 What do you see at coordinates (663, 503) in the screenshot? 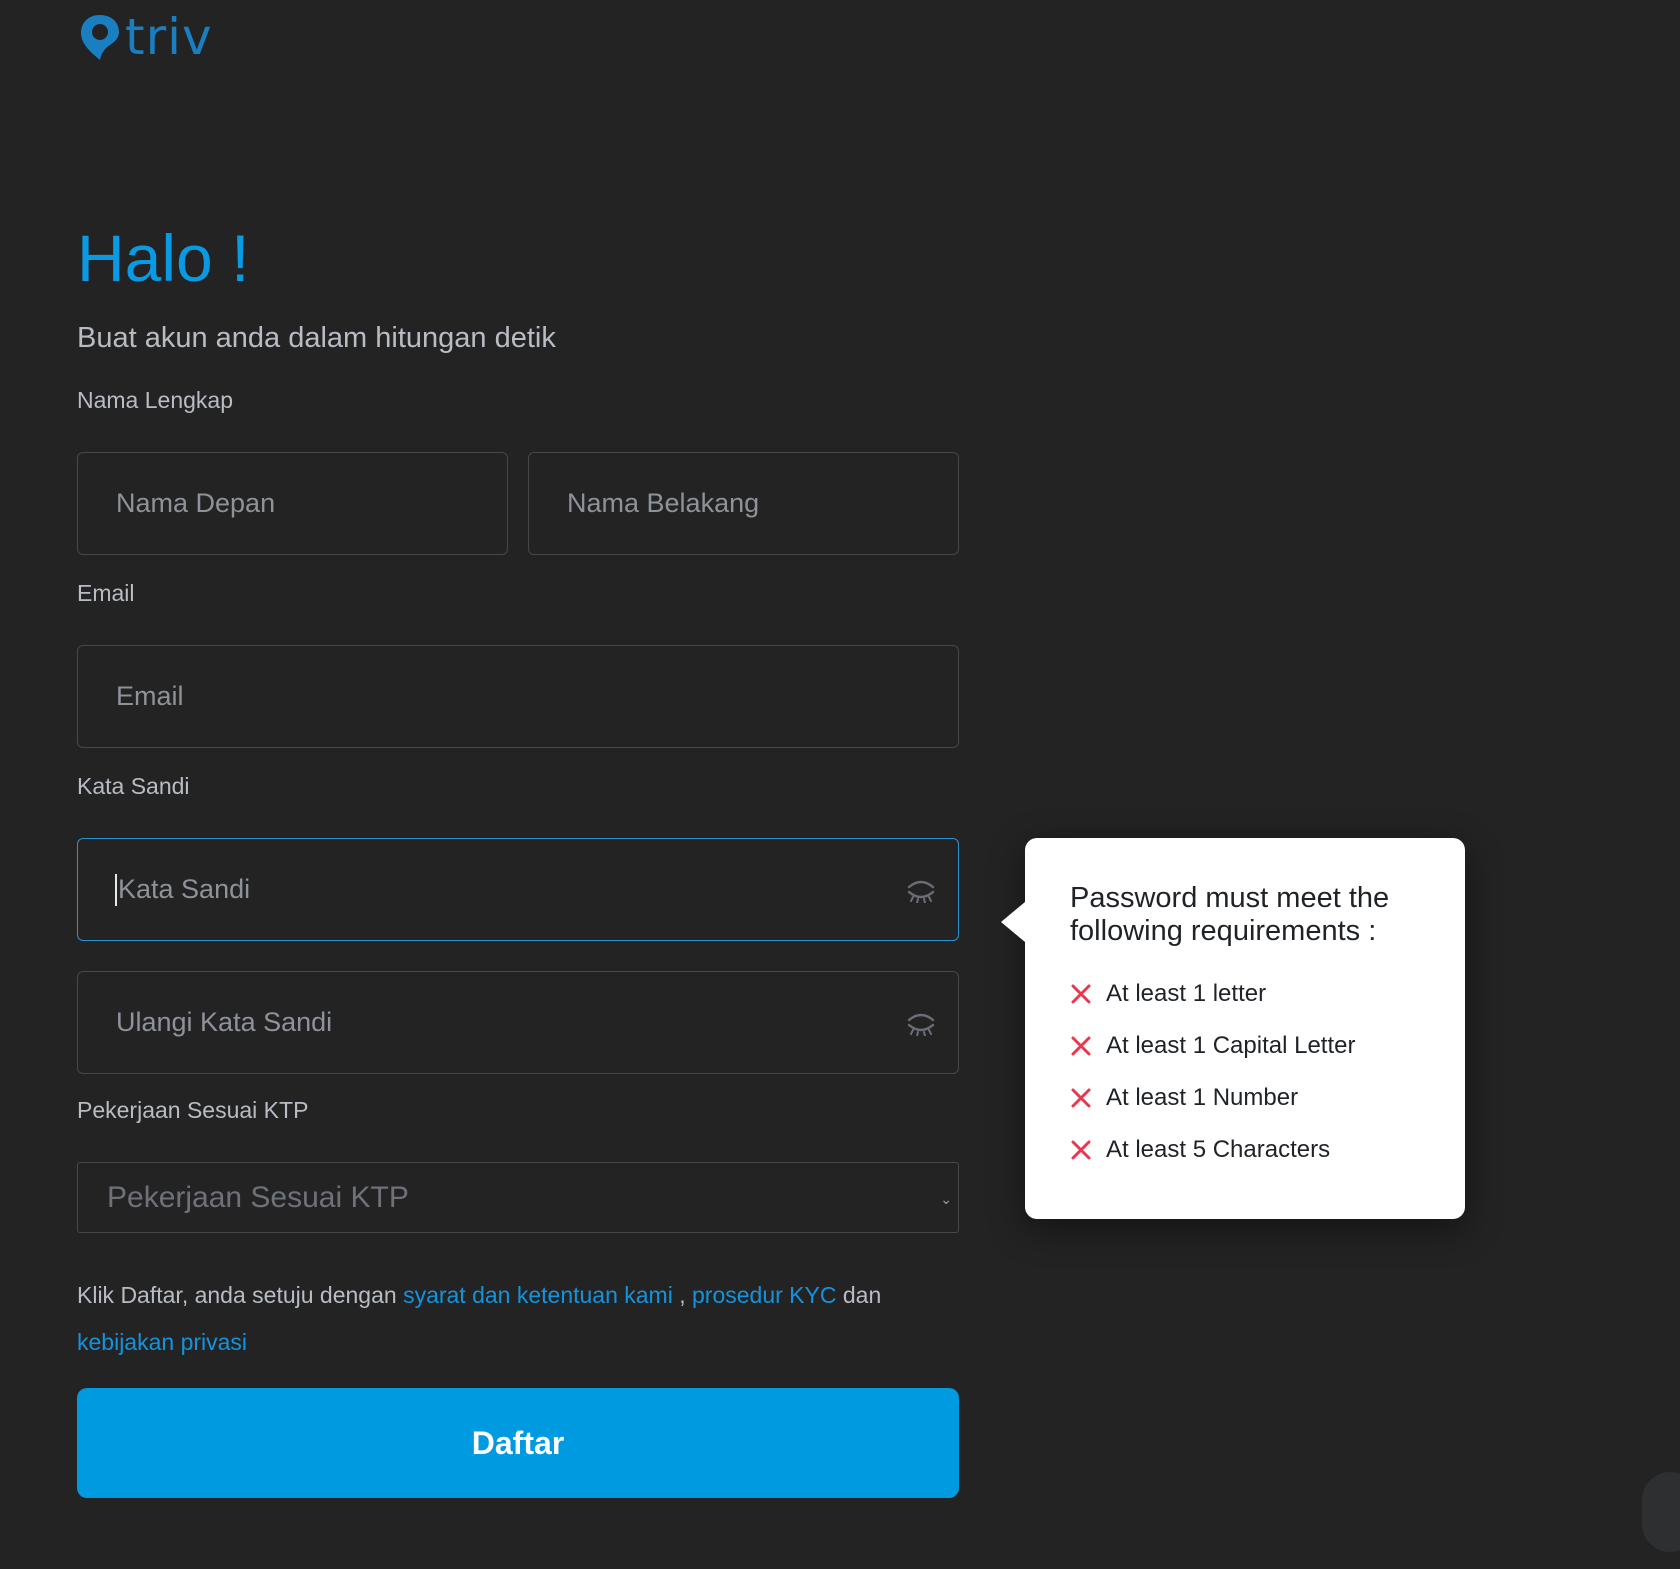
I see `last-name-placeholder: Nama Belakang` at bounding box center [663, 503].